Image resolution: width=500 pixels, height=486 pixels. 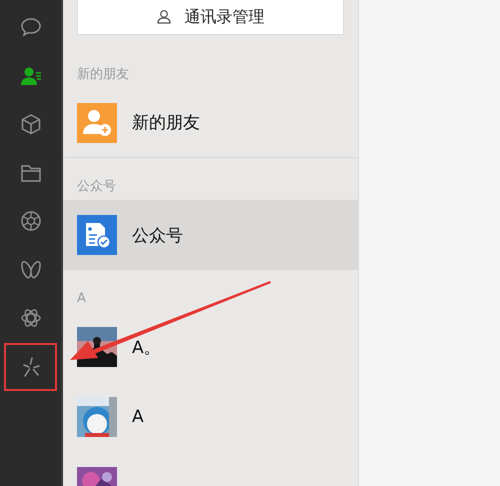 I want to click on section-header: 公众号, so click(x=96, y=187).